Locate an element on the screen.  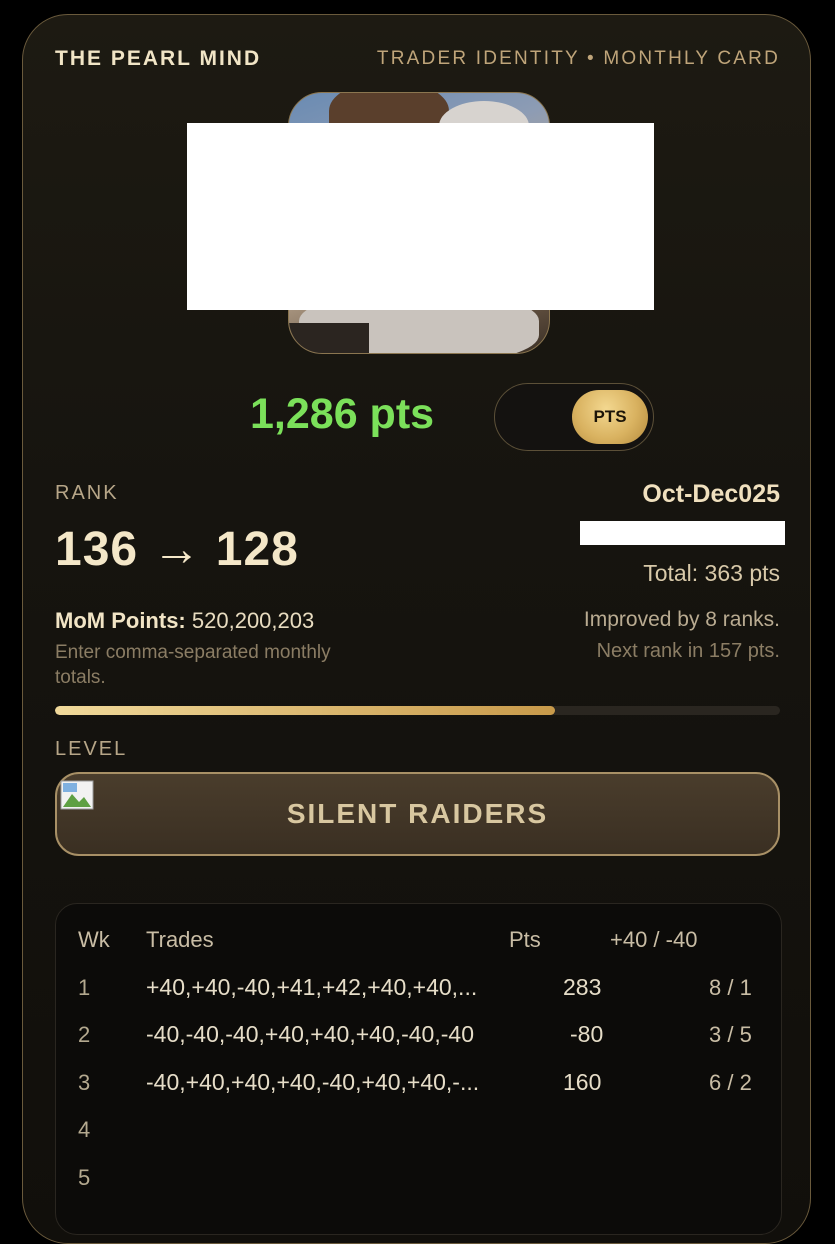
rank-value: 136 → 128 is located at coordinates (177, 549).